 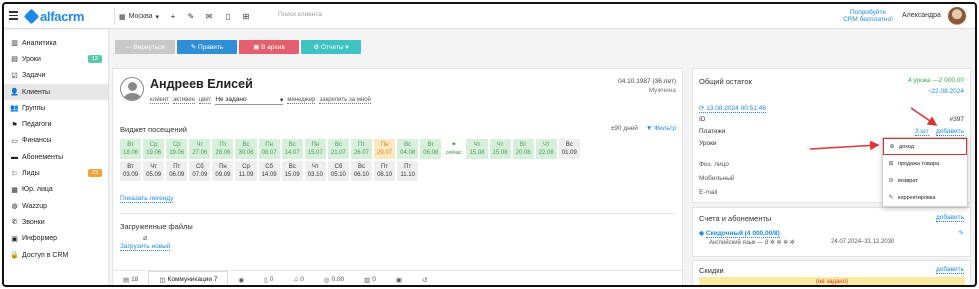 What do you see at coordinates (145, 247) in the screenshot?
I see `upload-link: Загрузить новый` at bounding box center [145, 247].